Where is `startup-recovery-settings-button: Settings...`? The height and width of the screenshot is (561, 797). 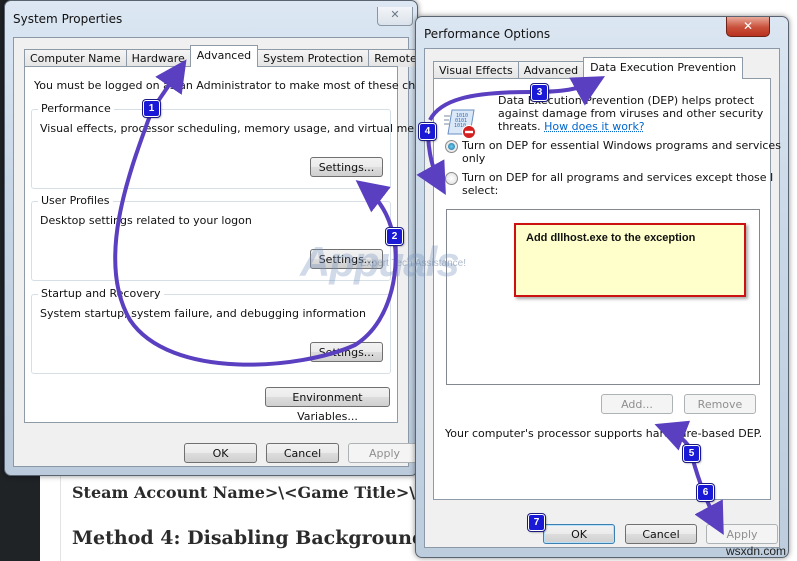
startup-recovery-settings-button: Settings... is located at coordinates (346, 352).